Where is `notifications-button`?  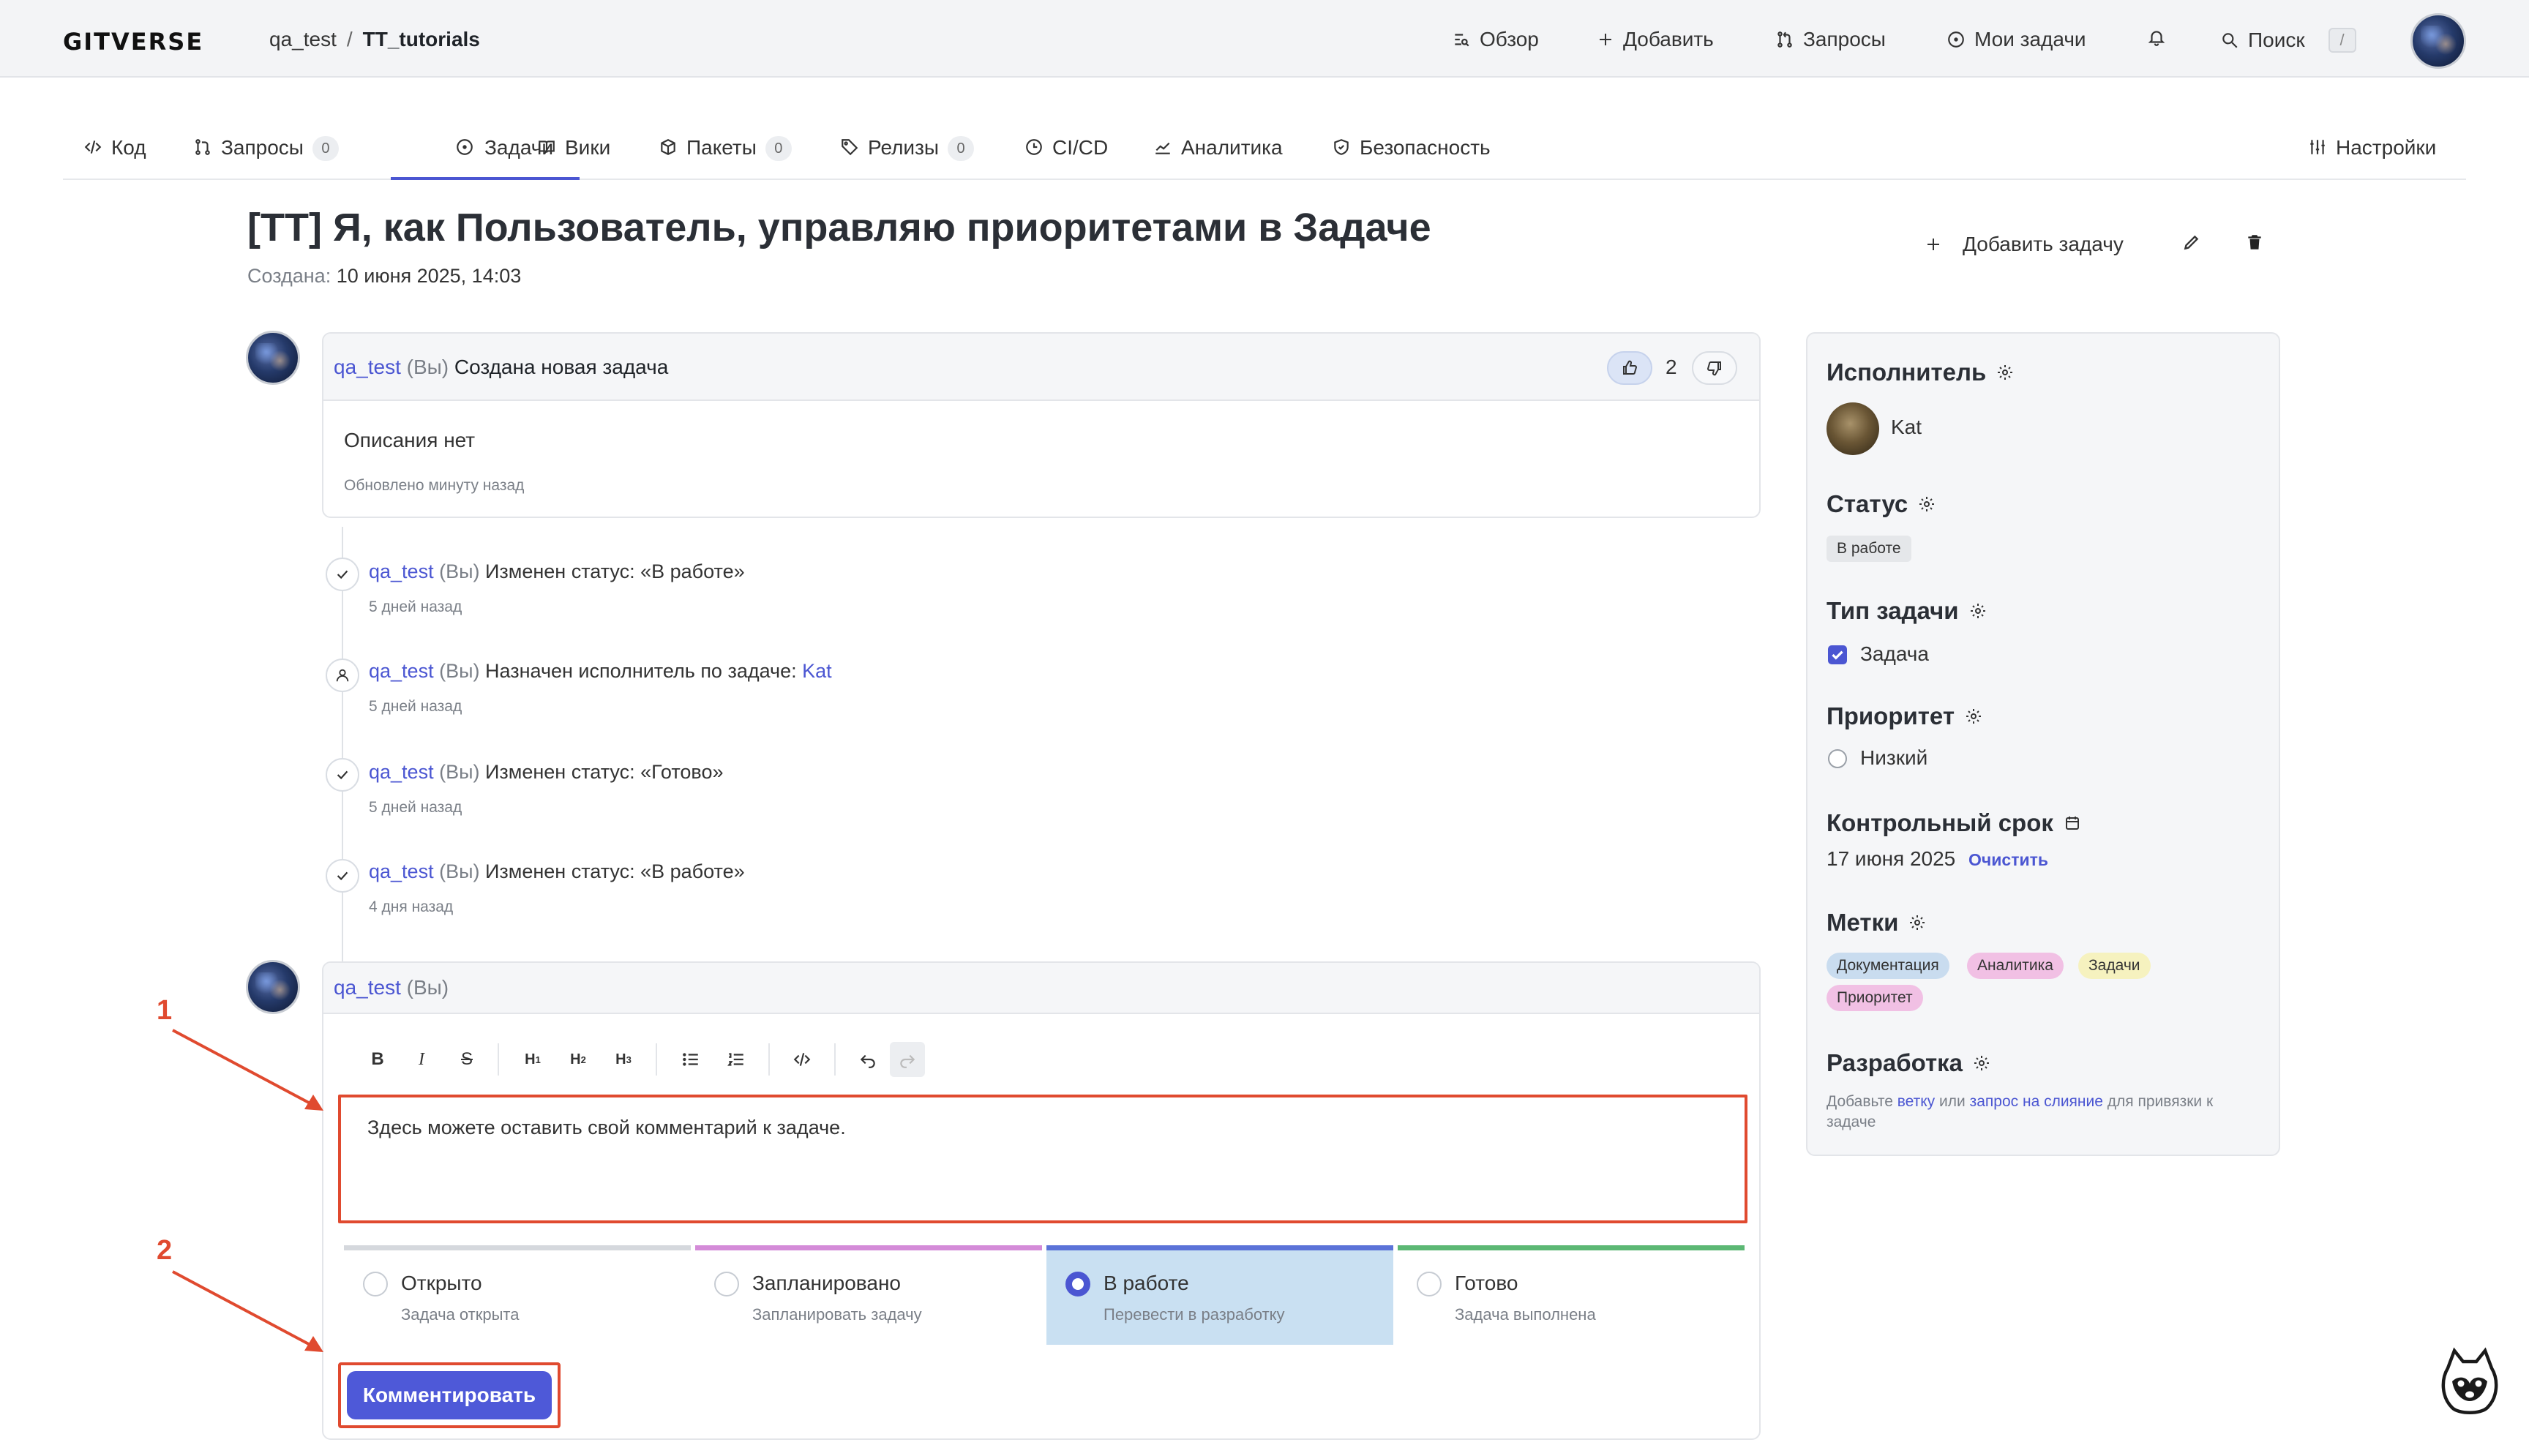
notifications-button is located at coordinates (2157, 37).